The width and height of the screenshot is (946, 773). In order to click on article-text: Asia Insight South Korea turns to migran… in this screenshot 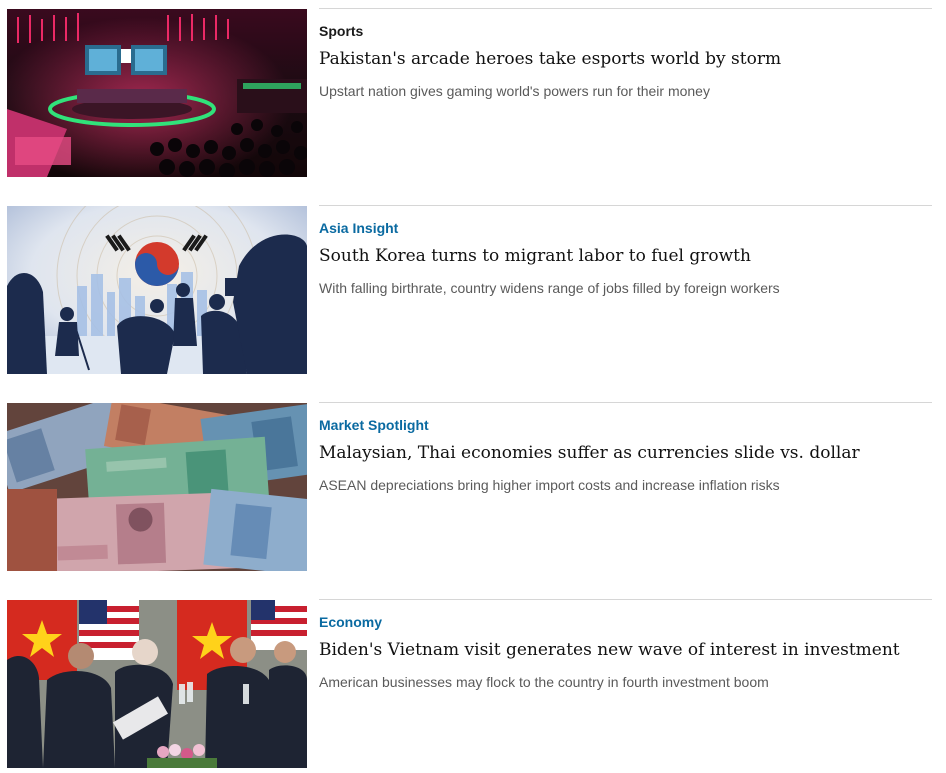, I will do `click(625, 258)`.